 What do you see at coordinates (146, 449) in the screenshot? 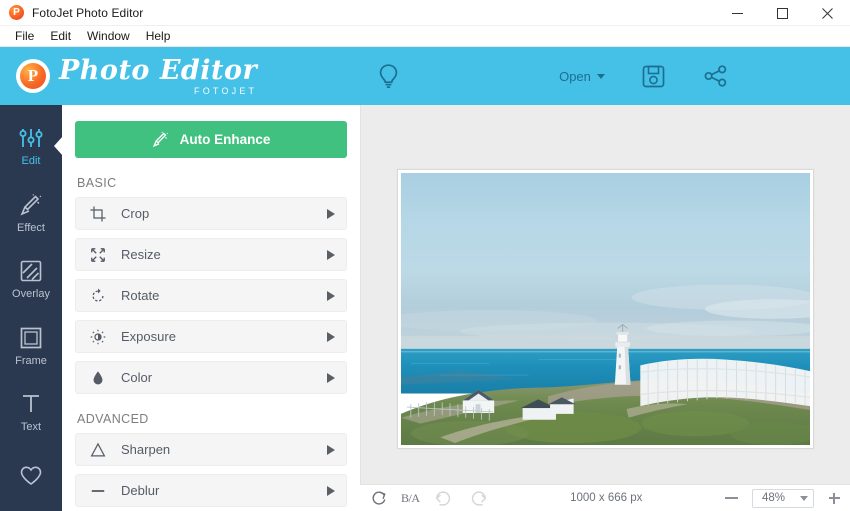
I see `tool-row-label: Sharpen` at bounding box center [146, 449].